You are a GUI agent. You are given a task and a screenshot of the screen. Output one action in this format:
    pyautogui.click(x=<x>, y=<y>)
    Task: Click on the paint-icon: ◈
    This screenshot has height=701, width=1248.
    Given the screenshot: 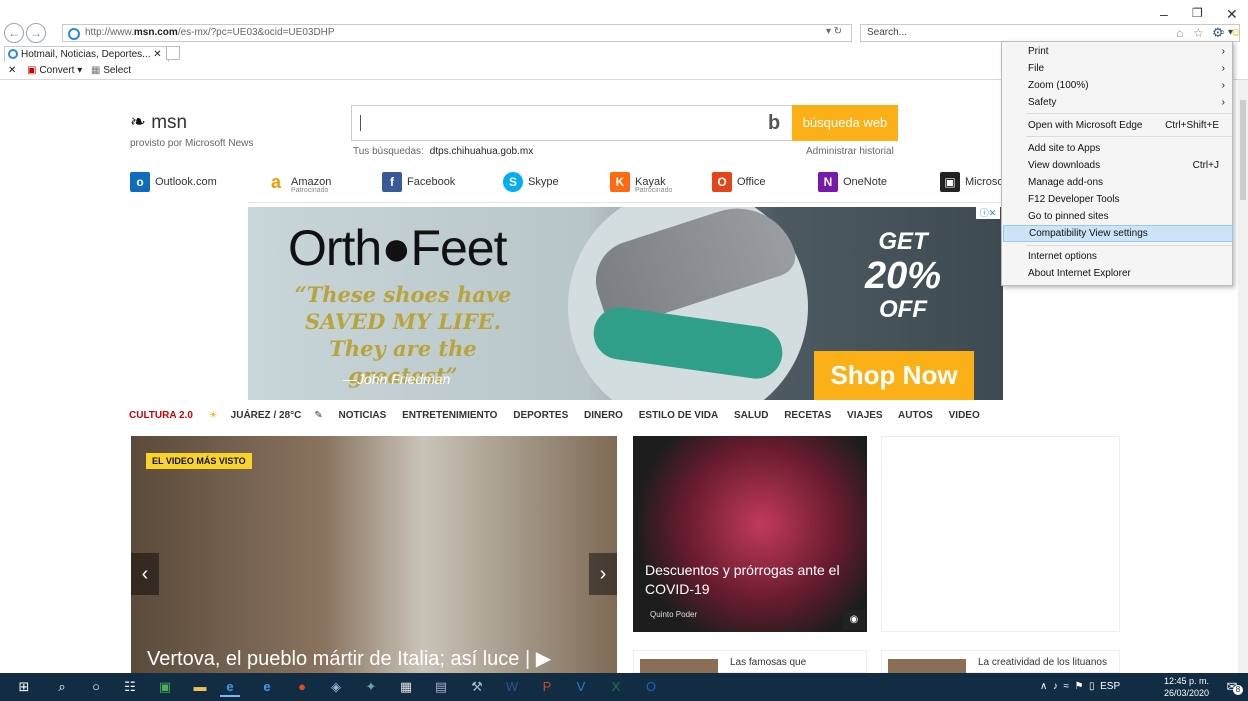 What is the action you would take?
    pyautogui.click(x=336, y=687)
    